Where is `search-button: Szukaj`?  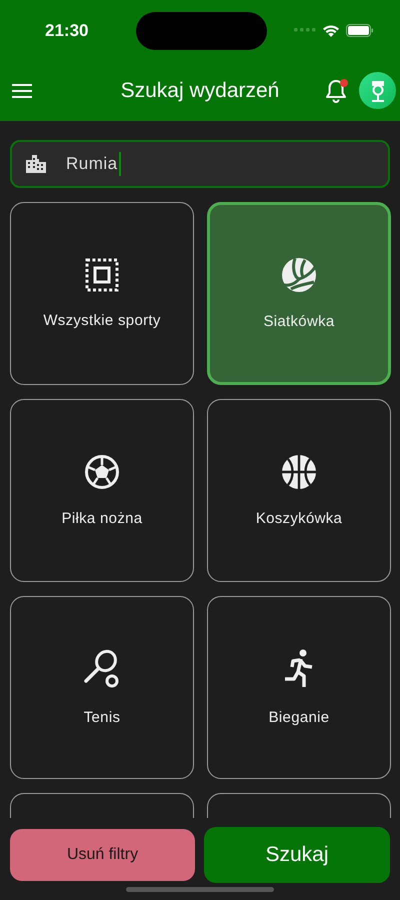
search-button: Szukaj is located at coordinates (297, 855).